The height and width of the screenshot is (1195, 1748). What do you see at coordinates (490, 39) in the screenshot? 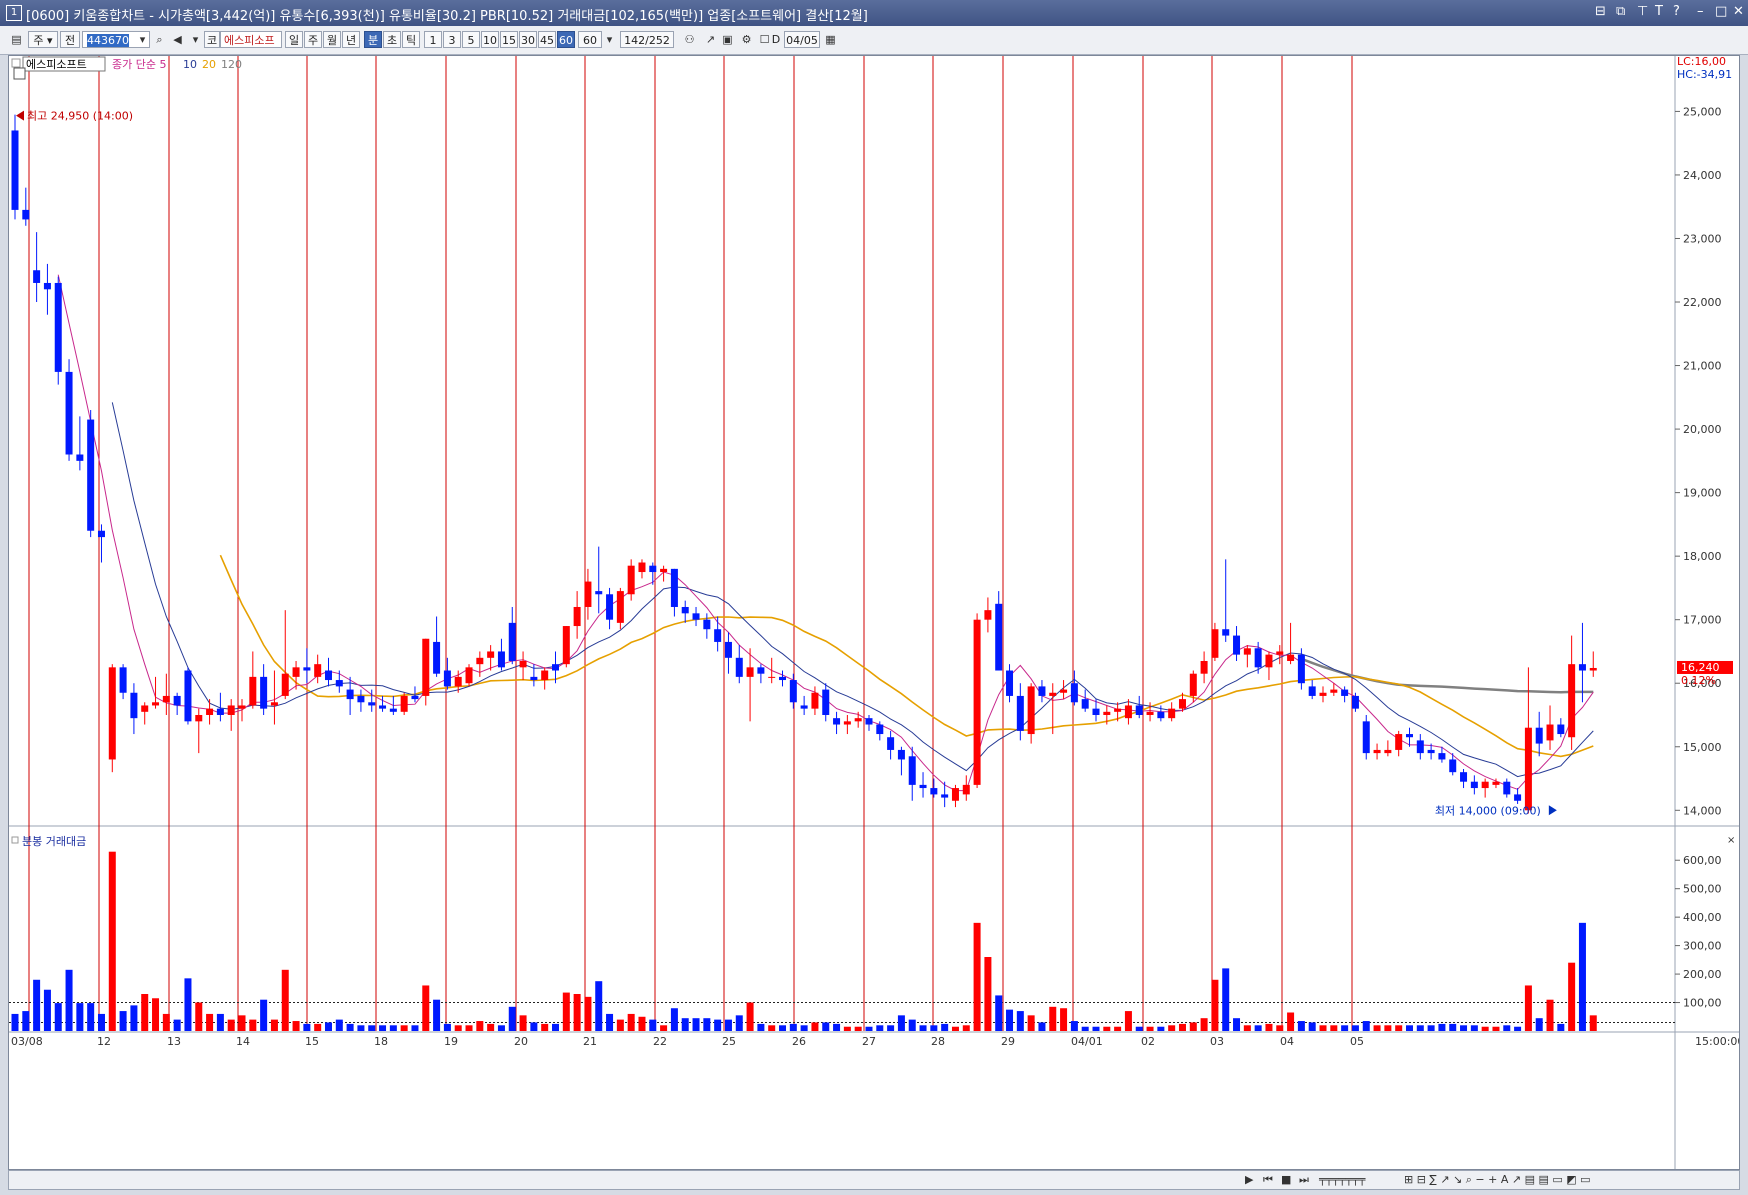
I see `interval-10: 10` at bounding box center [490, 39].